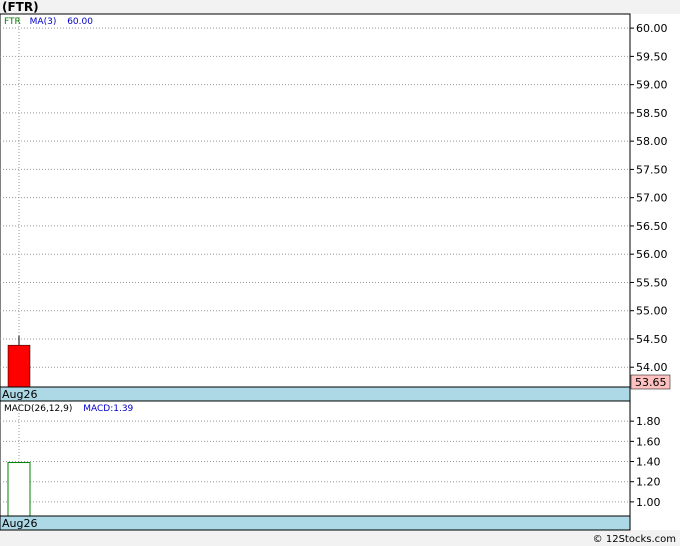 This screenshot has width=680, height=546. Describe the element at coordinates (634, 539) in the screenshot. I see `footer-credit: © 12Stocks.com` at that location.